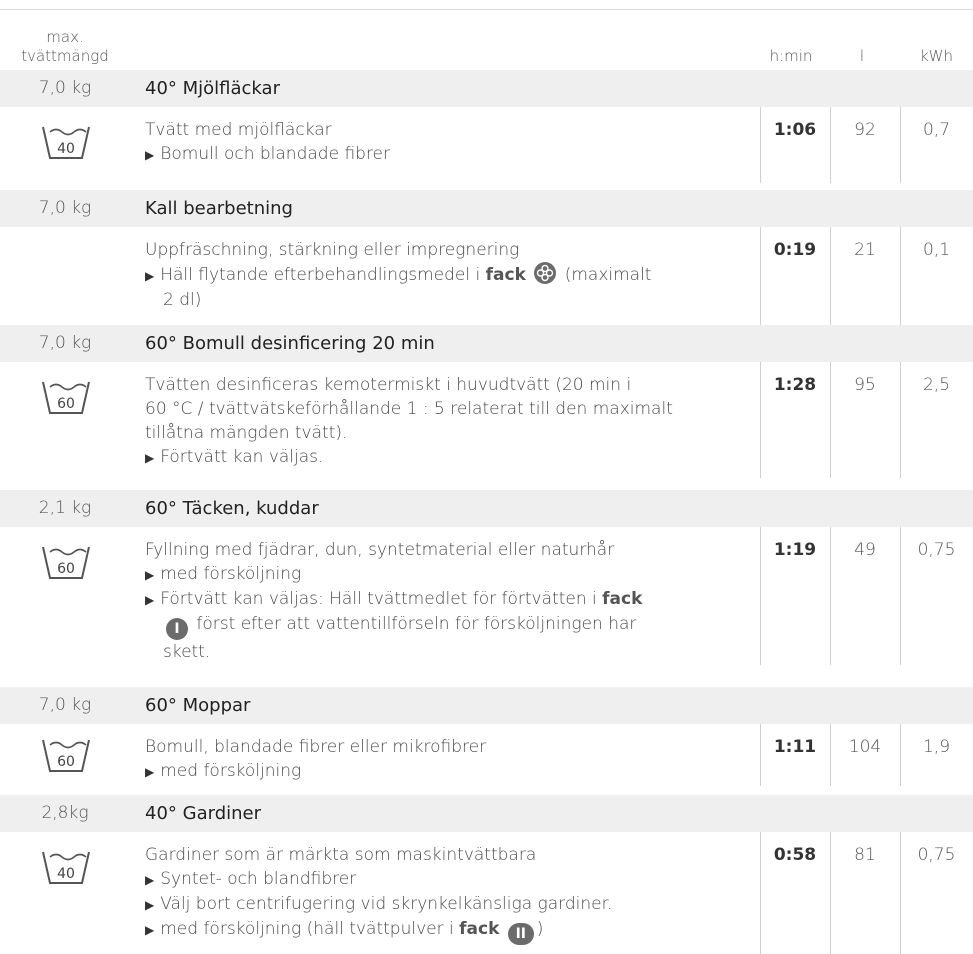 The image size is (973, 954). Describe the element at coordinates (177, 629) in the screenshot. I see `compartment-one-icon: I` at that location.